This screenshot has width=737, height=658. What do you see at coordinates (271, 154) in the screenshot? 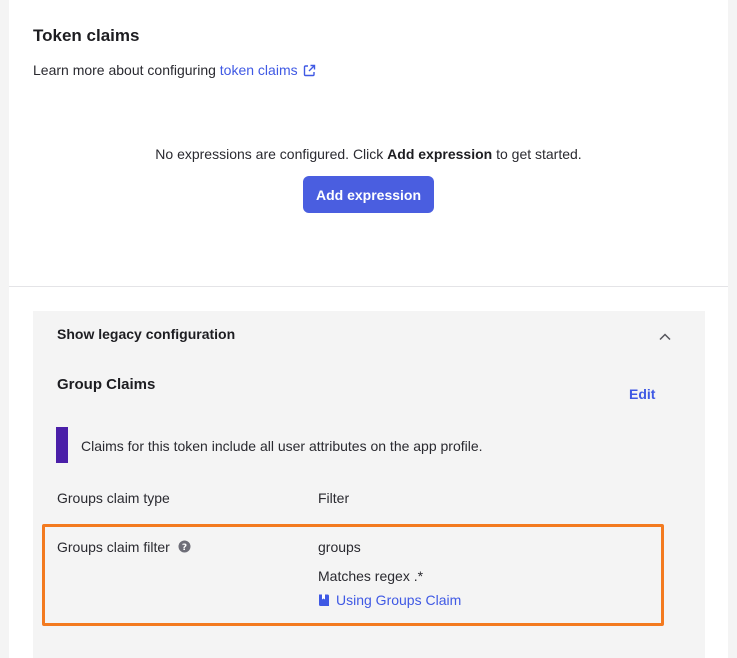
I see `empty-message-prefix: No expressions are configured. Click` at bounding box center [271, 154].